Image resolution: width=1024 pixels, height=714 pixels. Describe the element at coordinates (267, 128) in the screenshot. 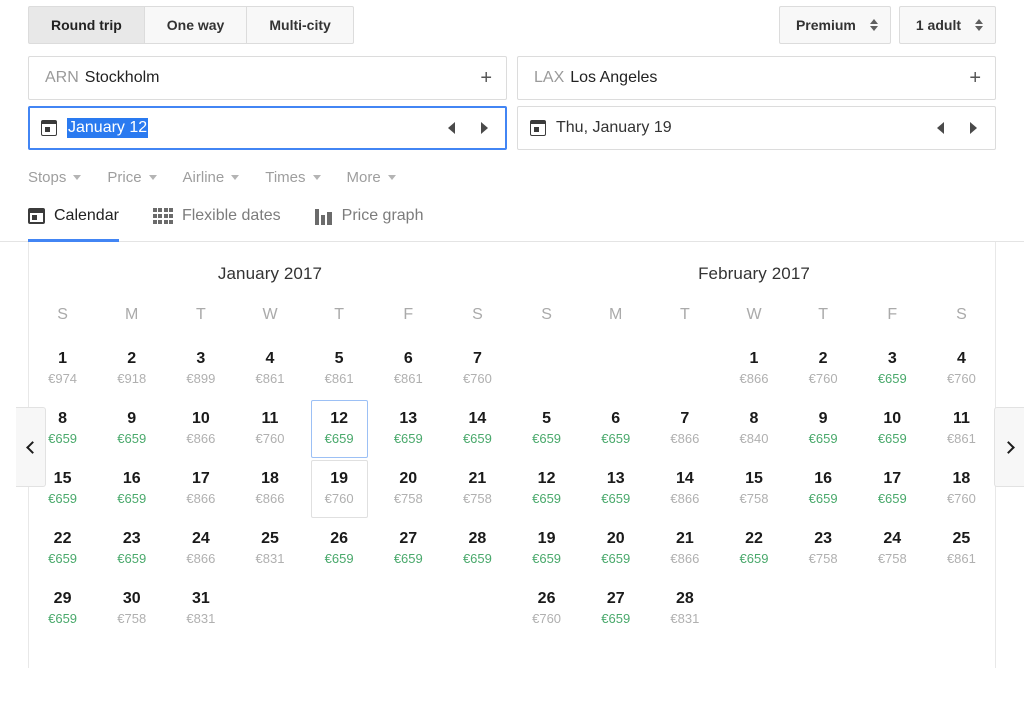

I see `departure-date-field: January 12` at that location.